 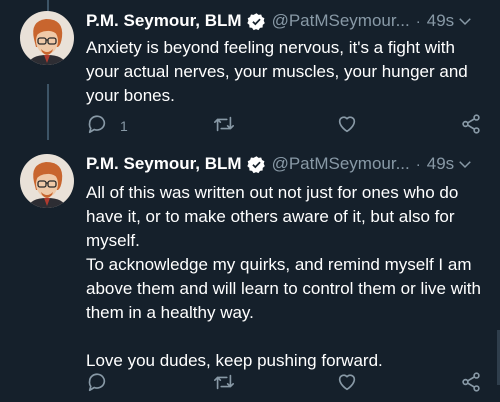 I want to click on reply-button: 1, so click(x=107, y=126).